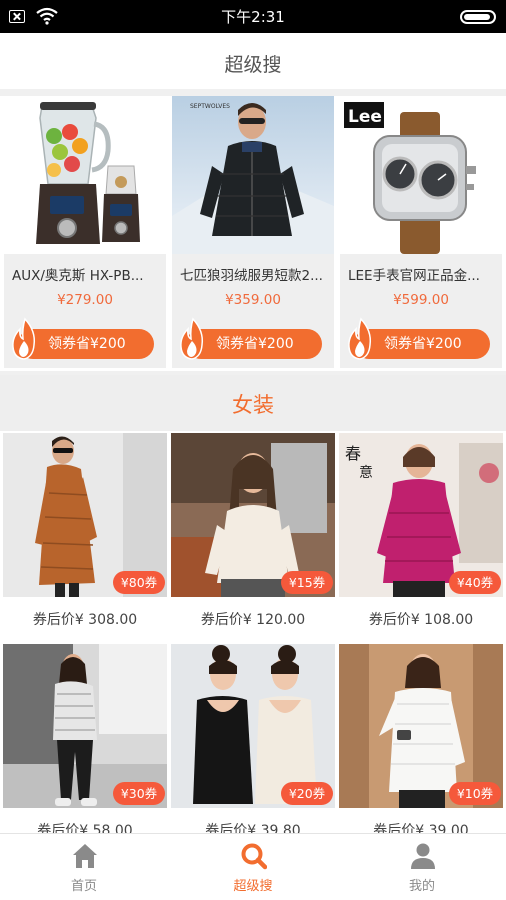  What do you see at coordinates (423, 856) in the screenshot?
I see `user-icon` at bounding box center [423, 856].